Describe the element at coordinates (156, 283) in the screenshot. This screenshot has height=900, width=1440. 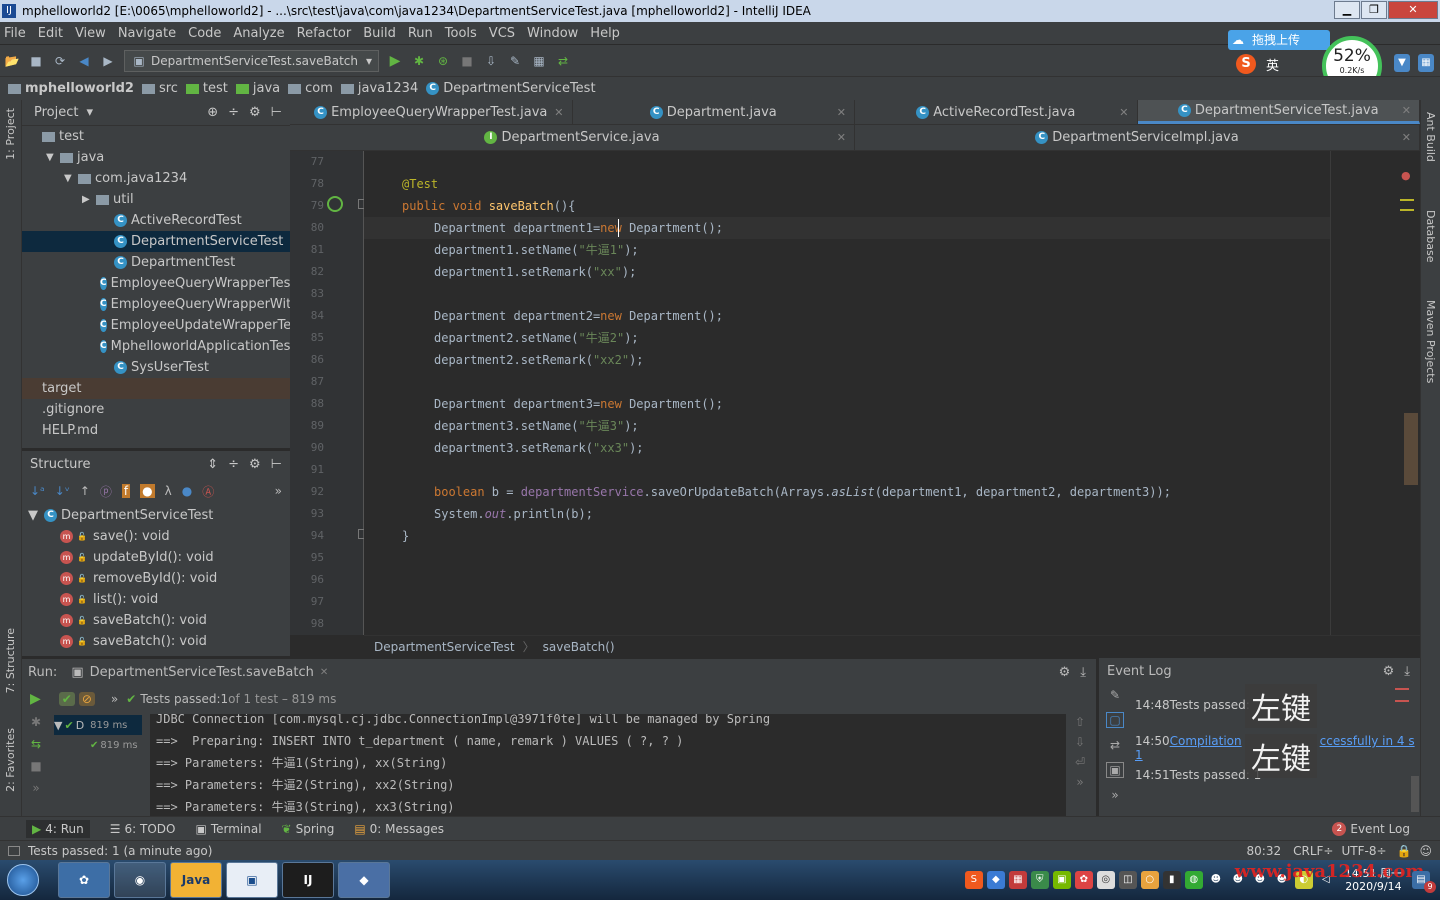
I see `project-tree-item: C EmployeeQueryWrapperTest` at that location.